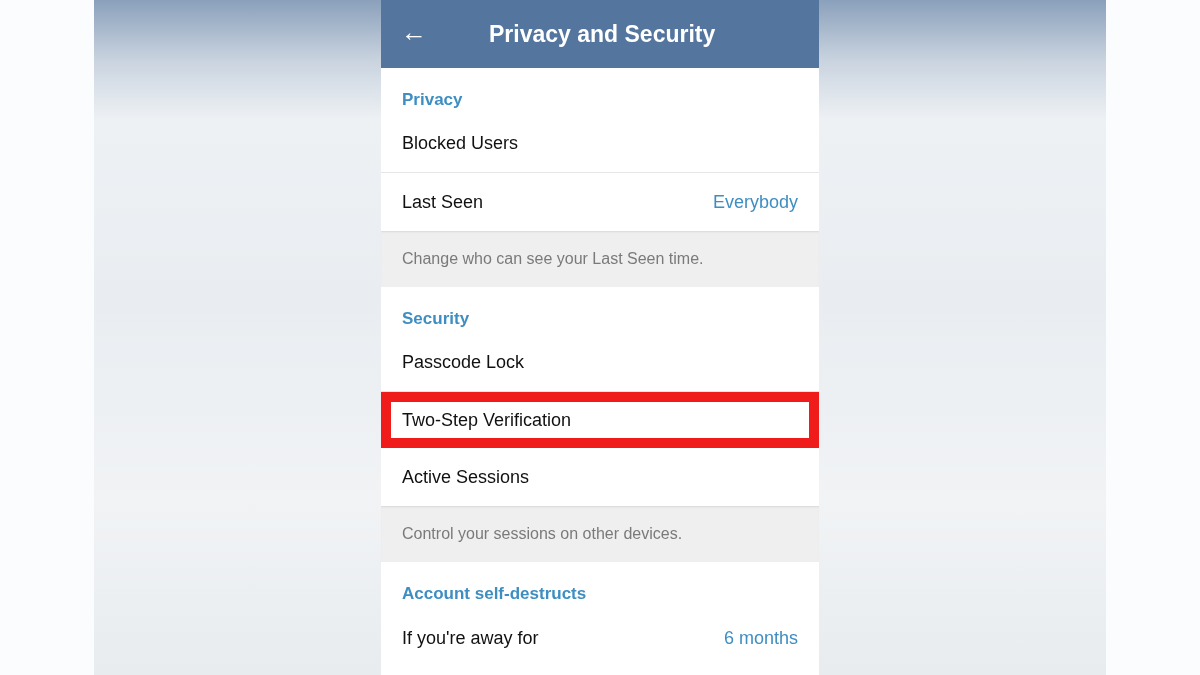 This screenshot has height=675, width=1200. What do you see at coordinates (542, 534) in the screenshot?
I see `hint-text: Control your sessions on other devices.` at bounding box center [542, 534].